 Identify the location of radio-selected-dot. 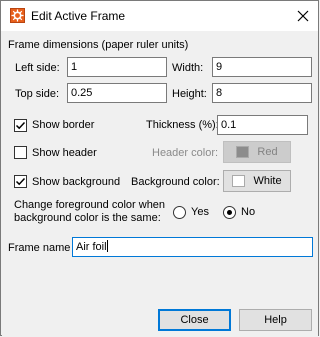
(229, 212).